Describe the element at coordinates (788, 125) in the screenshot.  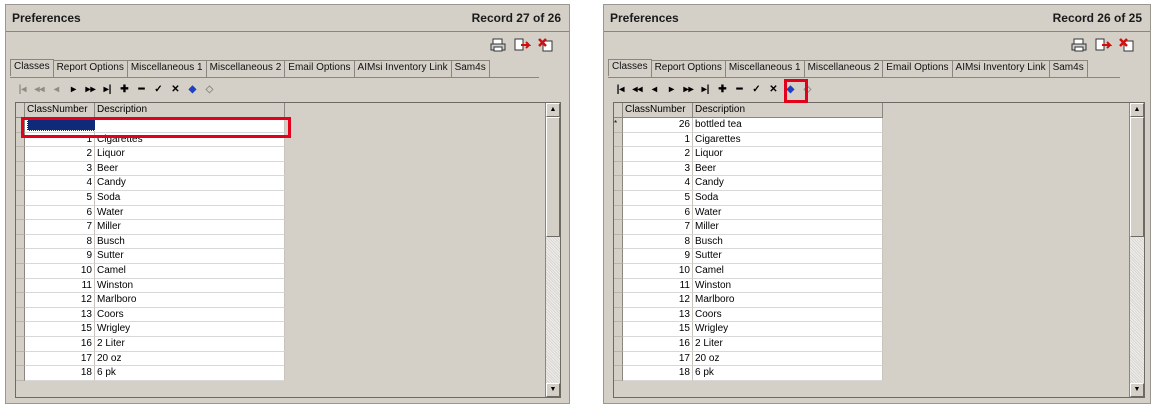
I see `new-description-cell: bottled tea` at that location.